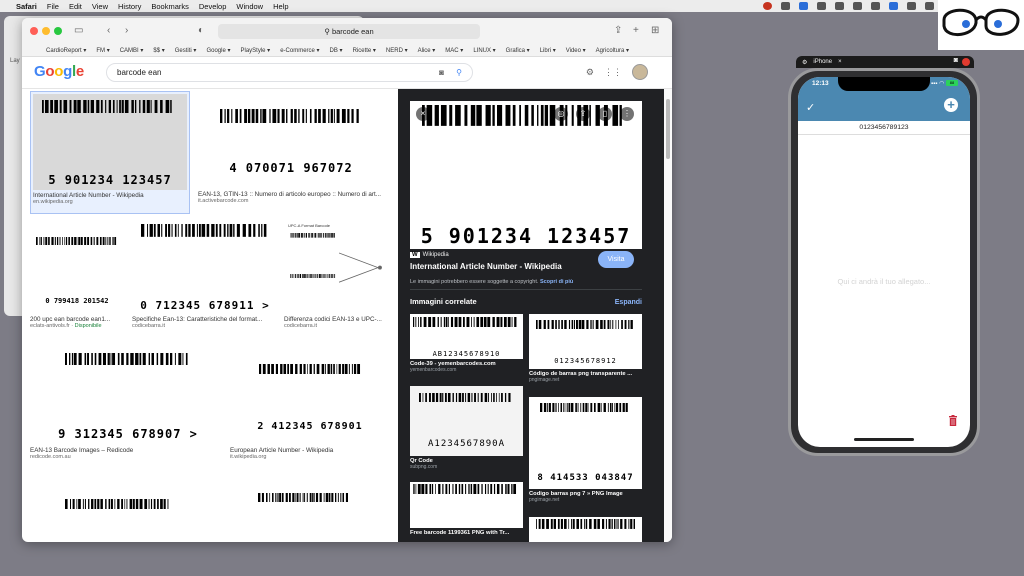  I want to click on bookmark-item: Gestiti ▾, so click(186, 50).